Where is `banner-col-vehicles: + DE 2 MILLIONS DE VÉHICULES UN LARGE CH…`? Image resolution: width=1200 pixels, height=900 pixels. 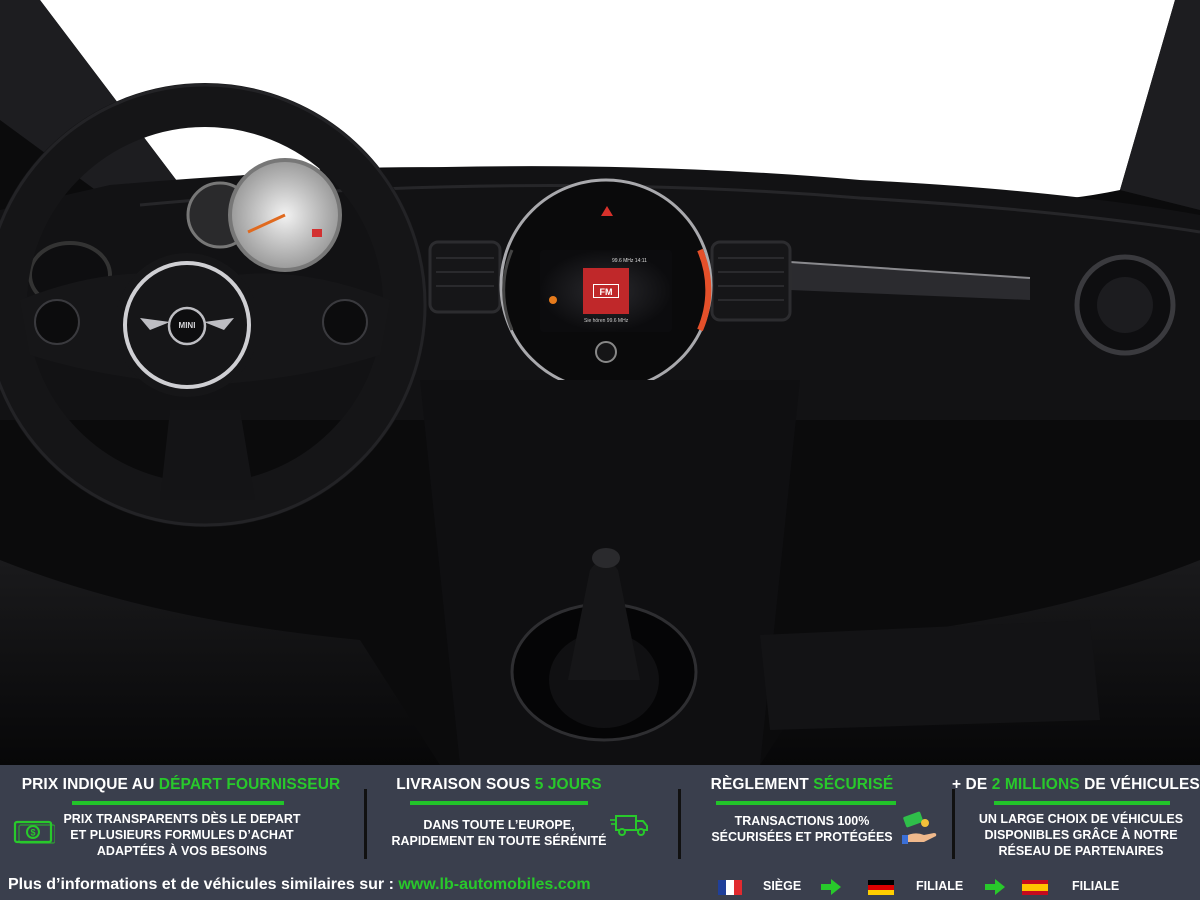 banner-col-vehicles: + DE 2 MILLIONS DE VÉHICULES UN LARGE CH… is located at coordinates (1076, 817).